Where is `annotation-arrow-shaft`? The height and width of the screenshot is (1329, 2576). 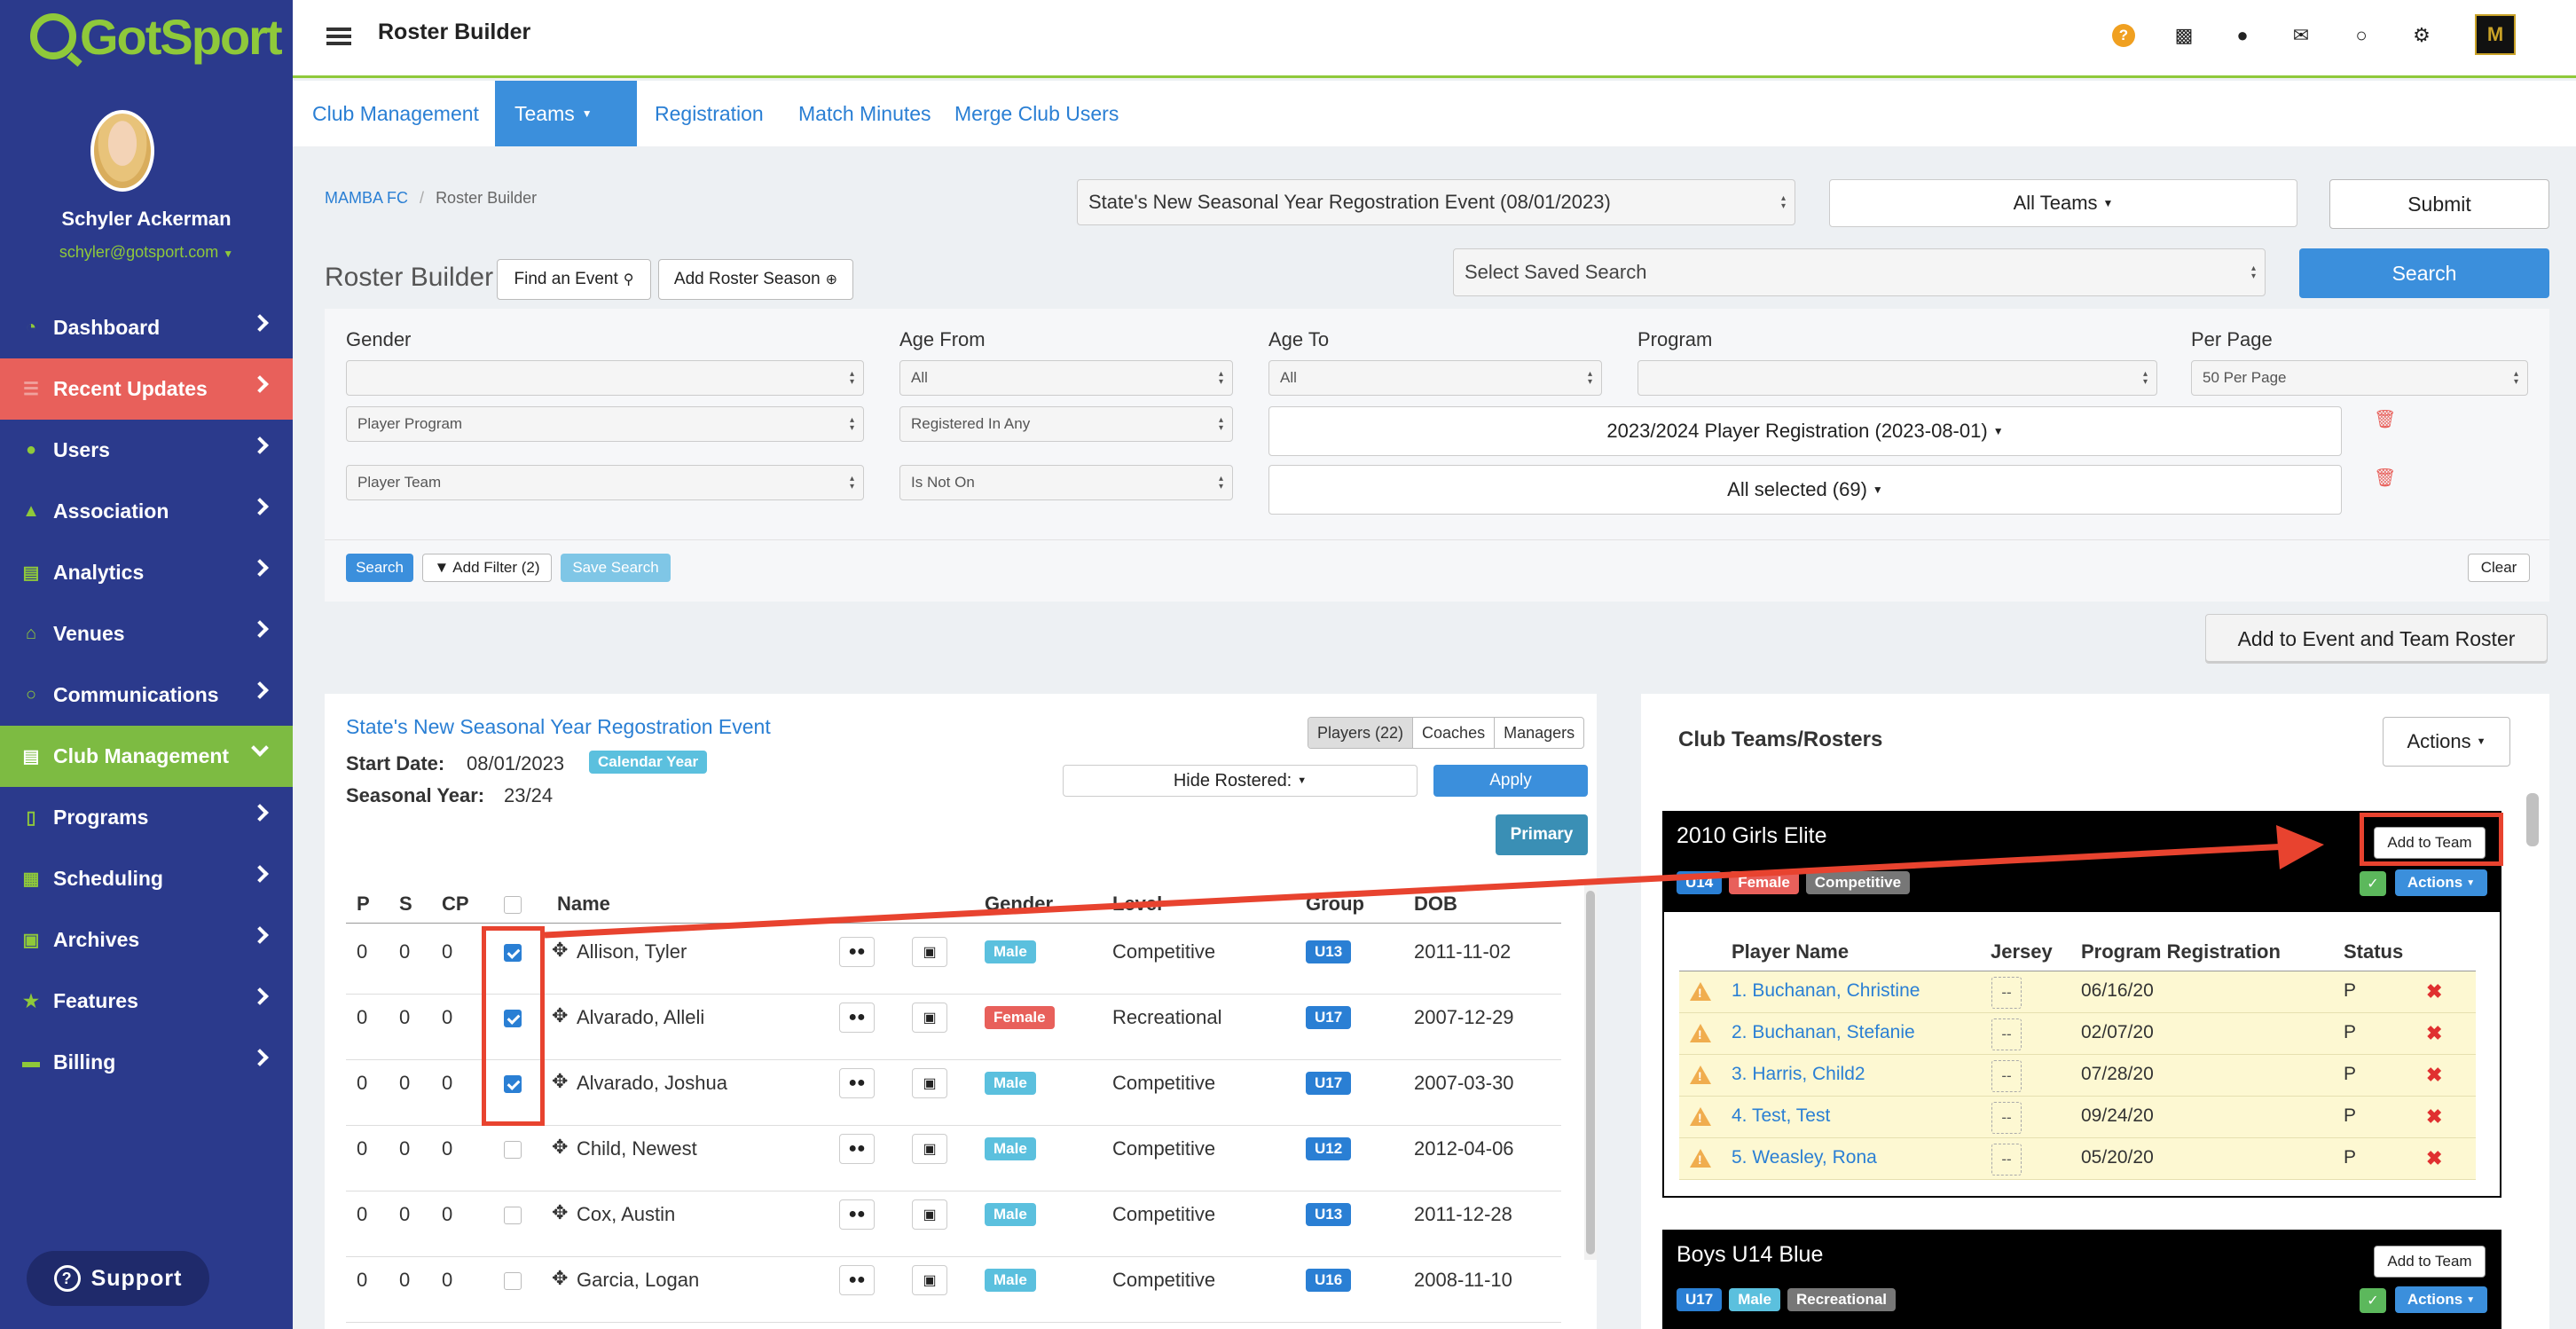
annotation-arrow-shaft is located at coordinates (1416, 891).